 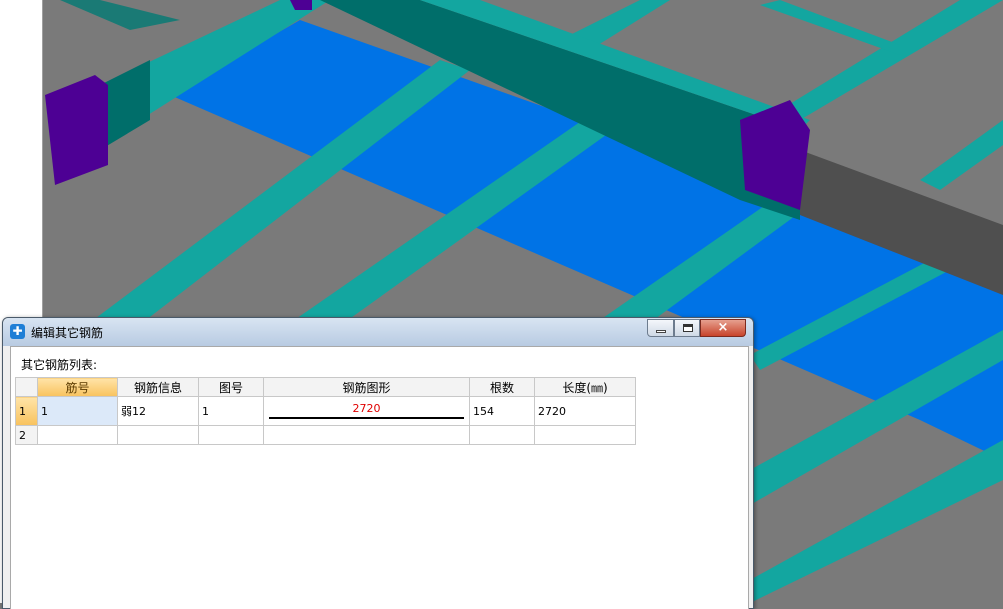 What do you see at coordinates (59, 365) in the screenshot?
I see `list-label: 其它钢筋列表:` at bounding box center [59, 365].